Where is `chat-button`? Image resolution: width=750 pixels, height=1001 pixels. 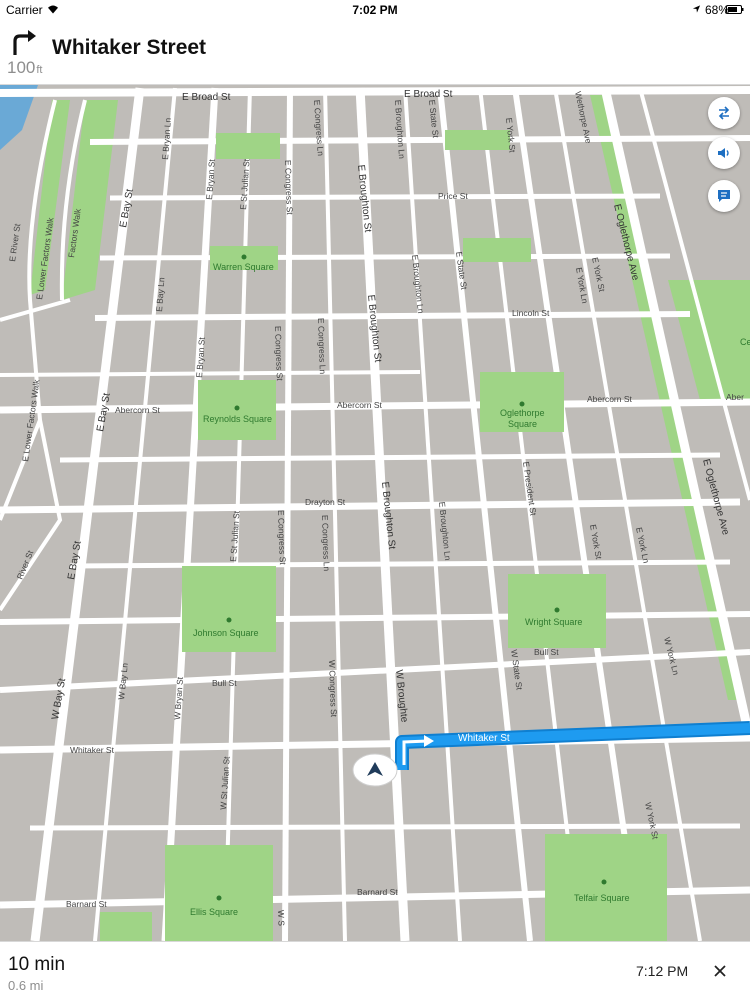
chat-button is located at coordinates (724, 196).